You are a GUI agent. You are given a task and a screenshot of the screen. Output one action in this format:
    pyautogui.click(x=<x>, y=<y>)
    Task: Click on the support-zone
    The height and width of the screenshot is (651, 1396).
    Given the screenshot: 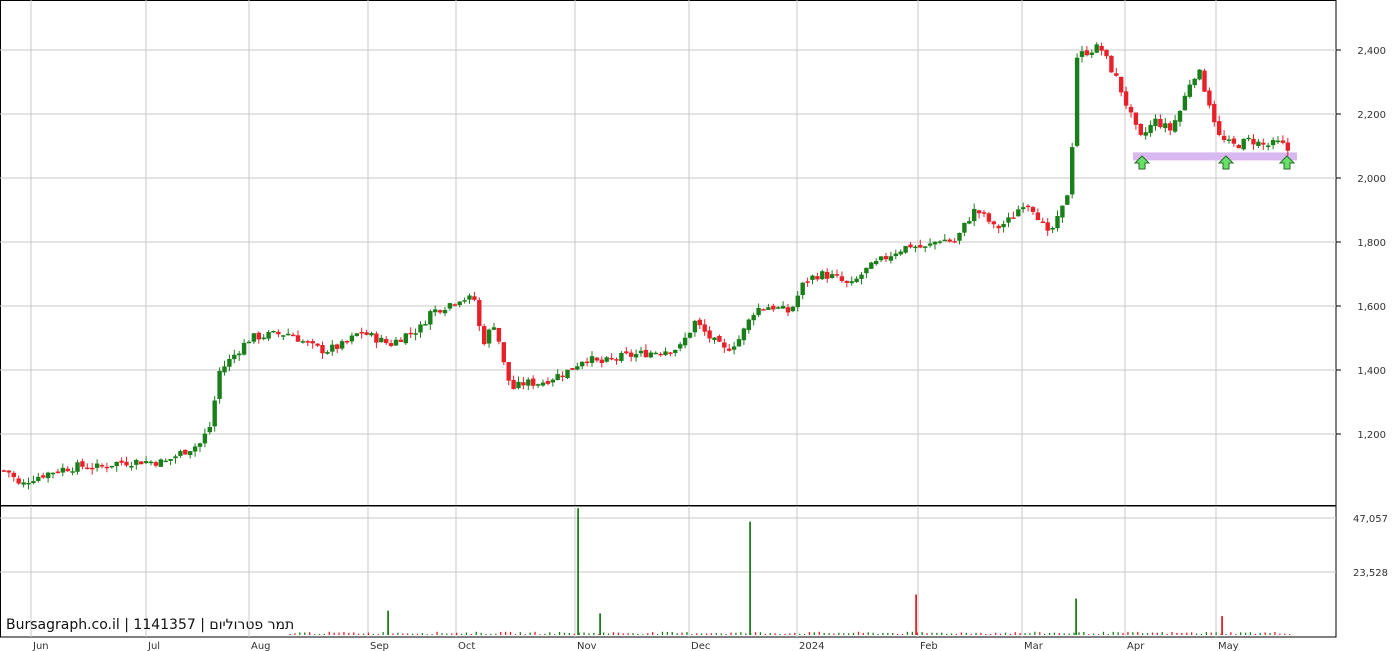 What is the action you would take?
    pyautogui.click(x=1215, y=156)
    